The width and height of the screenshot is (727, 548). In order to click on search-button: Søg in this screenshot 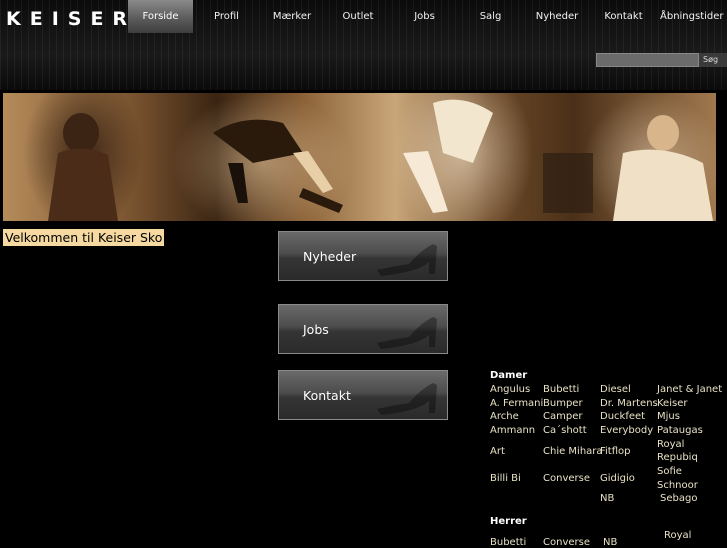, I will do `click(713, 60)`.